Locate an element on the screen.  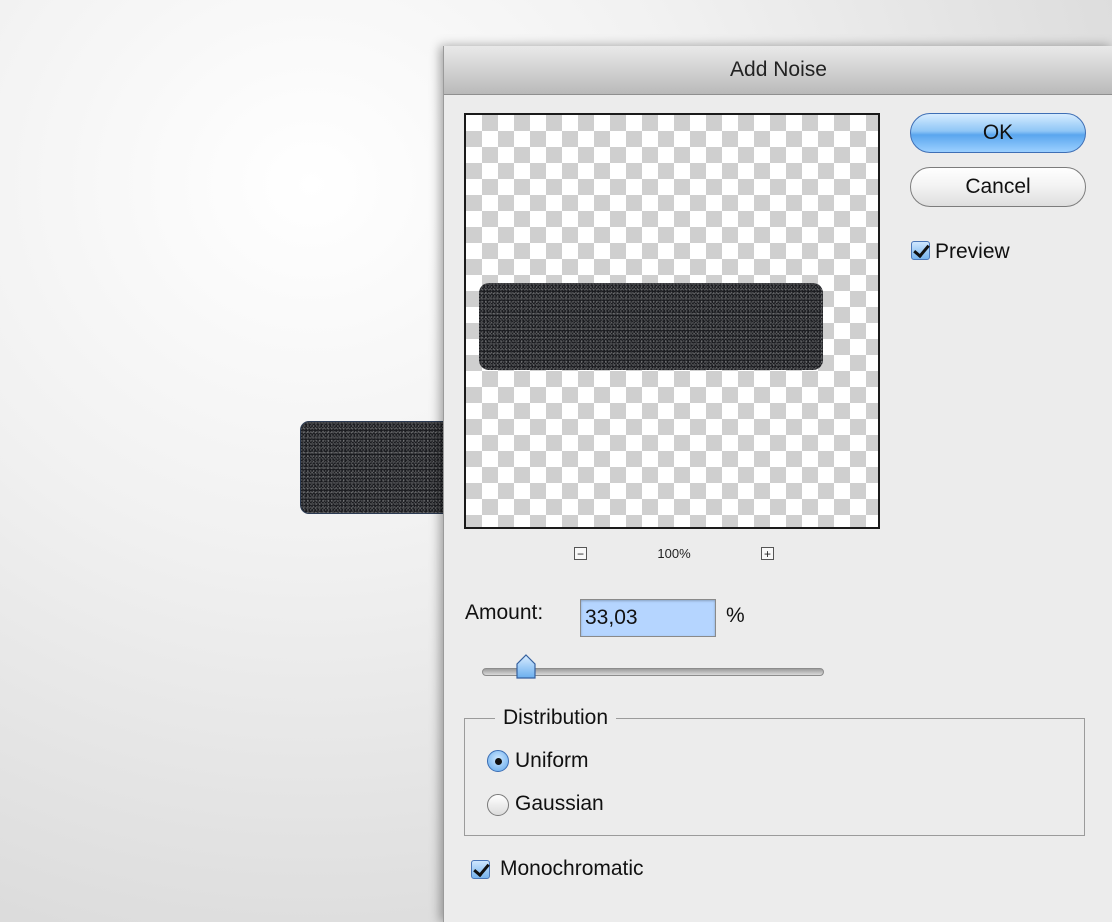
uniform-radio-label: Uniform is located at coordinates (552, 760).